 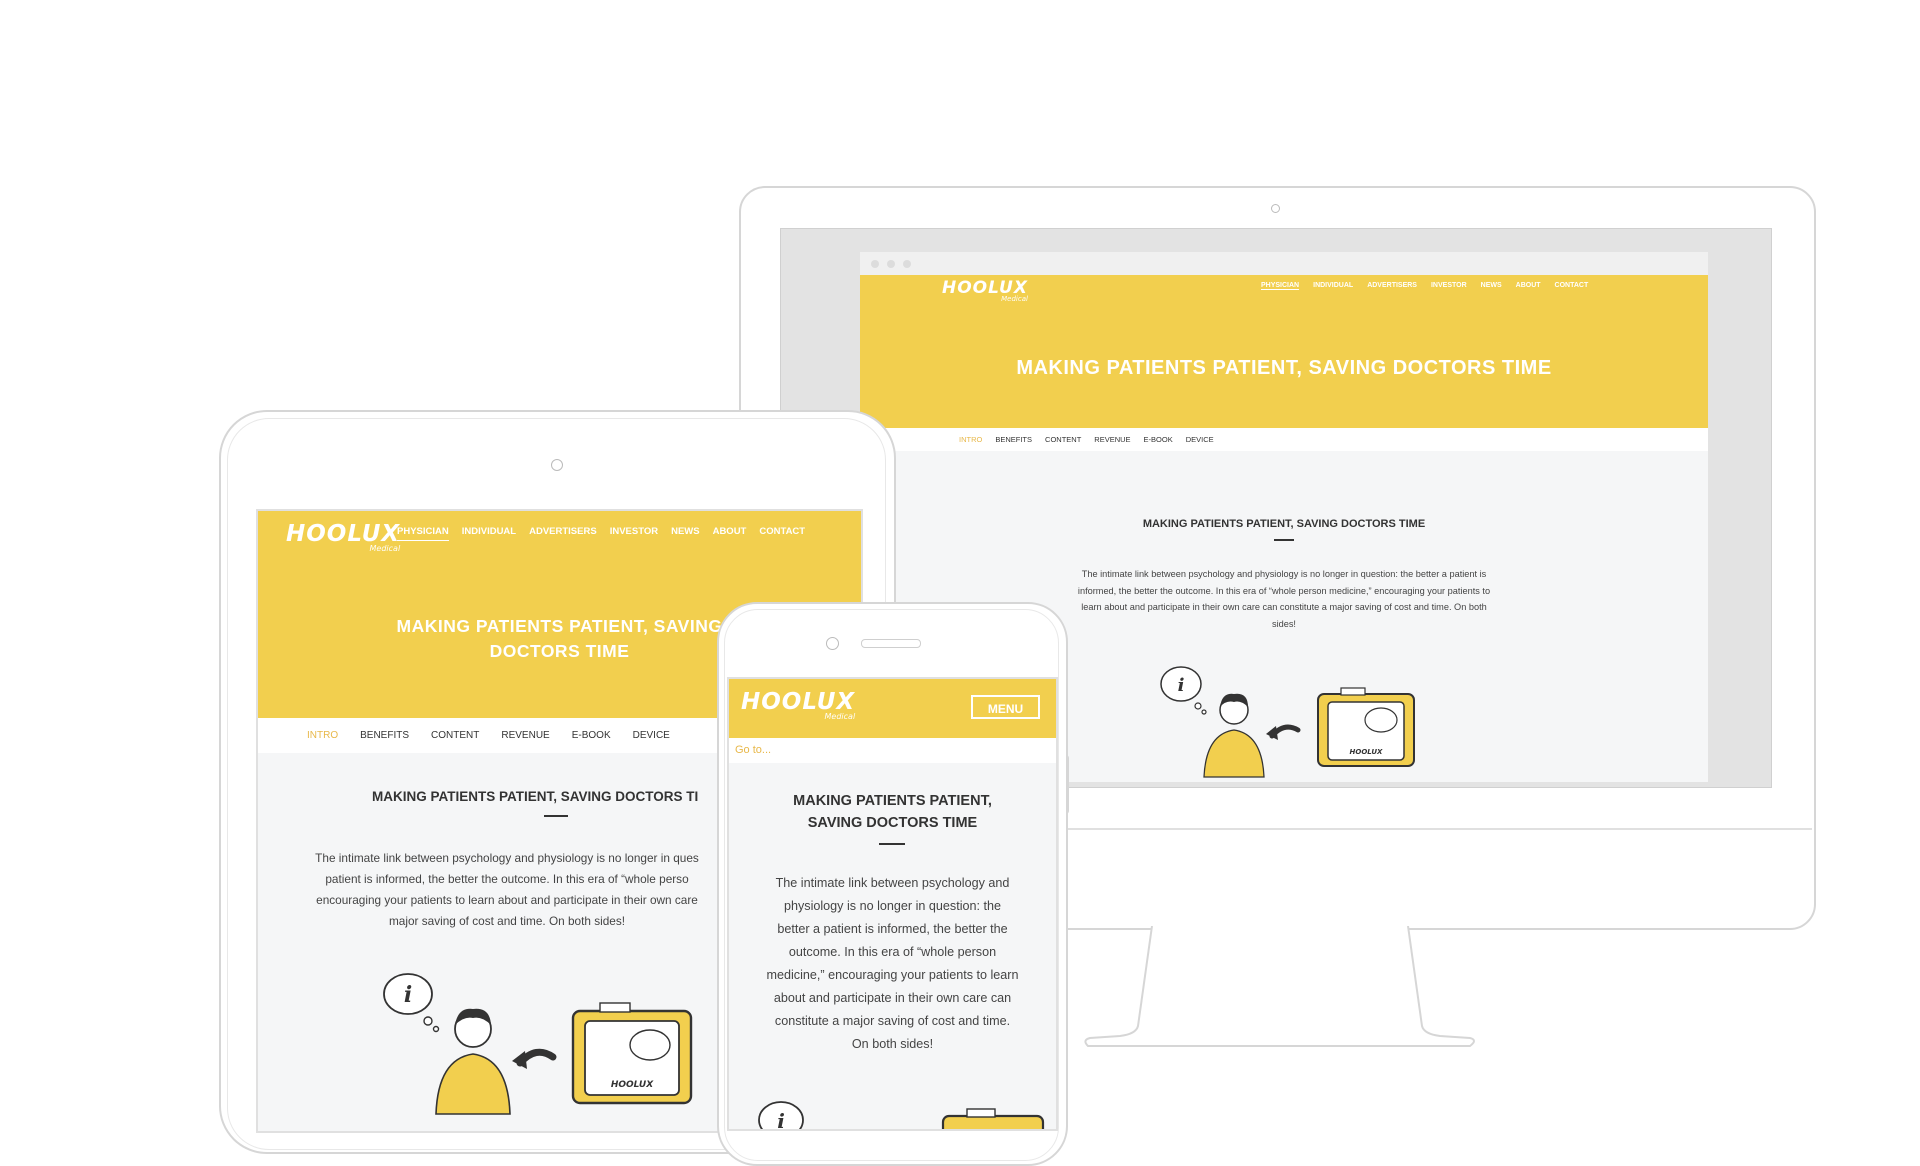 I want to click on tablet-illustration: i HOOLUX, so click(x=538, y=1044).